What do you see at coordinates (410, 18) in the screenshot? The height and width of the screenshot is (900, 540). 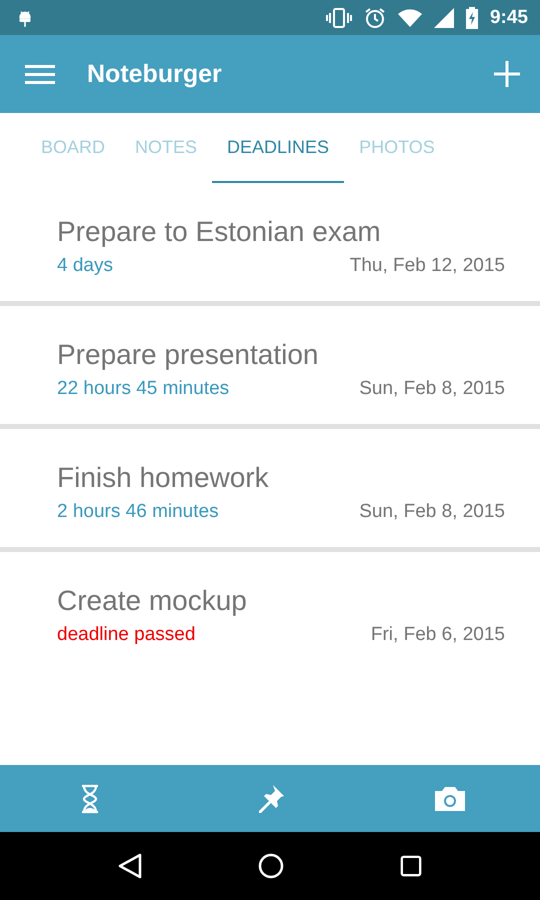 I see `wifi-icon` at bounding box center [410, 18].